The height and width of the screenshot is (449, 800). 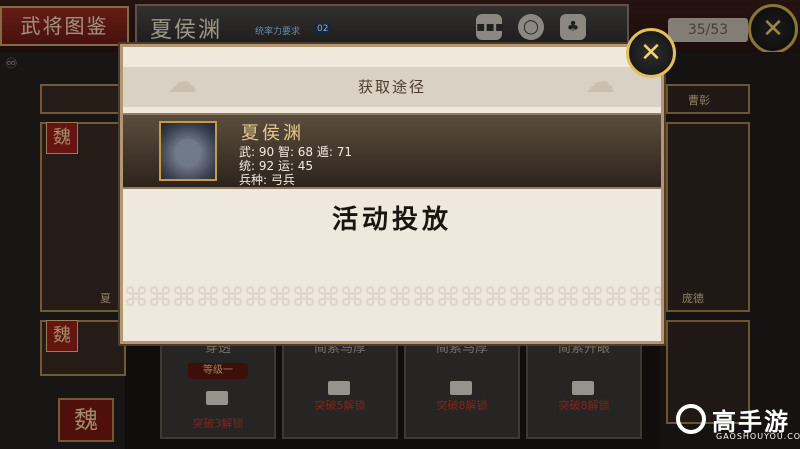 I want to click on acquisition-source: 活动投放, so click(x=391, y=220).